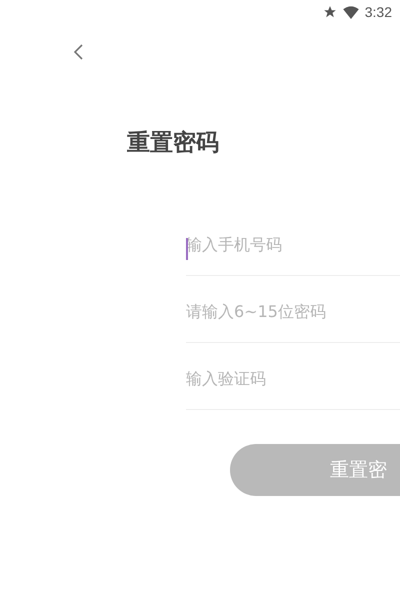 This screenshot has height=611, width=400. I want to click on input-field: 请输入6~15位密码, so click(293, 311).